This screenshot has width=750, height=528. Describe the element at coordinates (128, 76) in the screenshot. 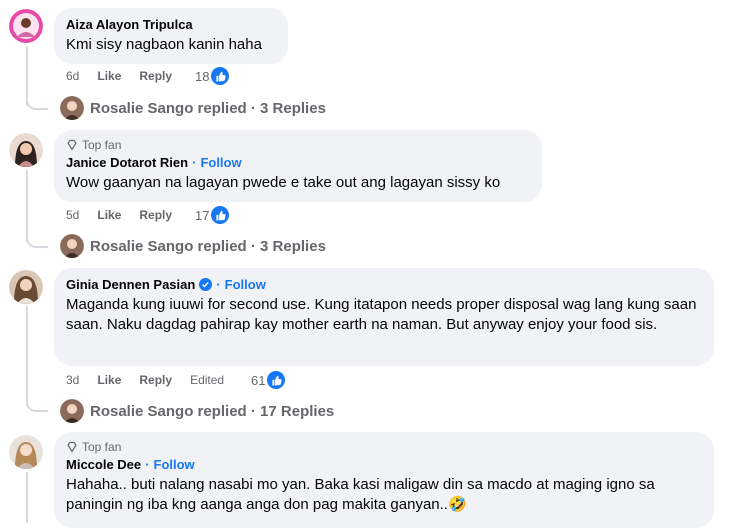

I see `comment-actions: 6d Like Reply` at that location.